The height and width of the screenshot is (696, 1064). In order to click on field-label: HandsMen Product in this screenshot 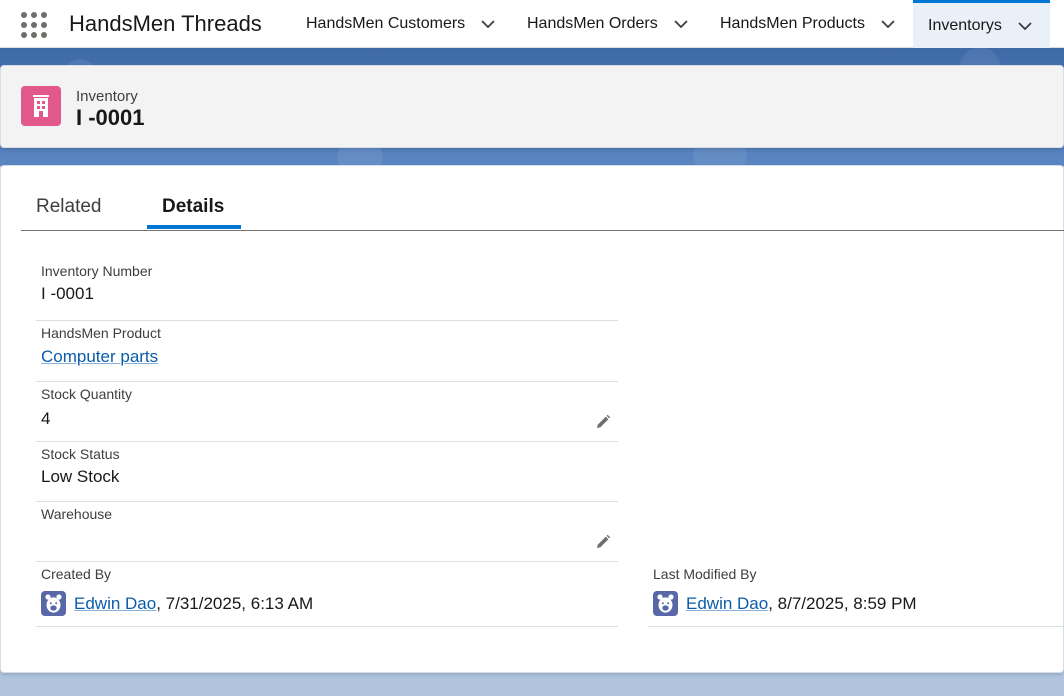, I will do `click(101, 333)`.